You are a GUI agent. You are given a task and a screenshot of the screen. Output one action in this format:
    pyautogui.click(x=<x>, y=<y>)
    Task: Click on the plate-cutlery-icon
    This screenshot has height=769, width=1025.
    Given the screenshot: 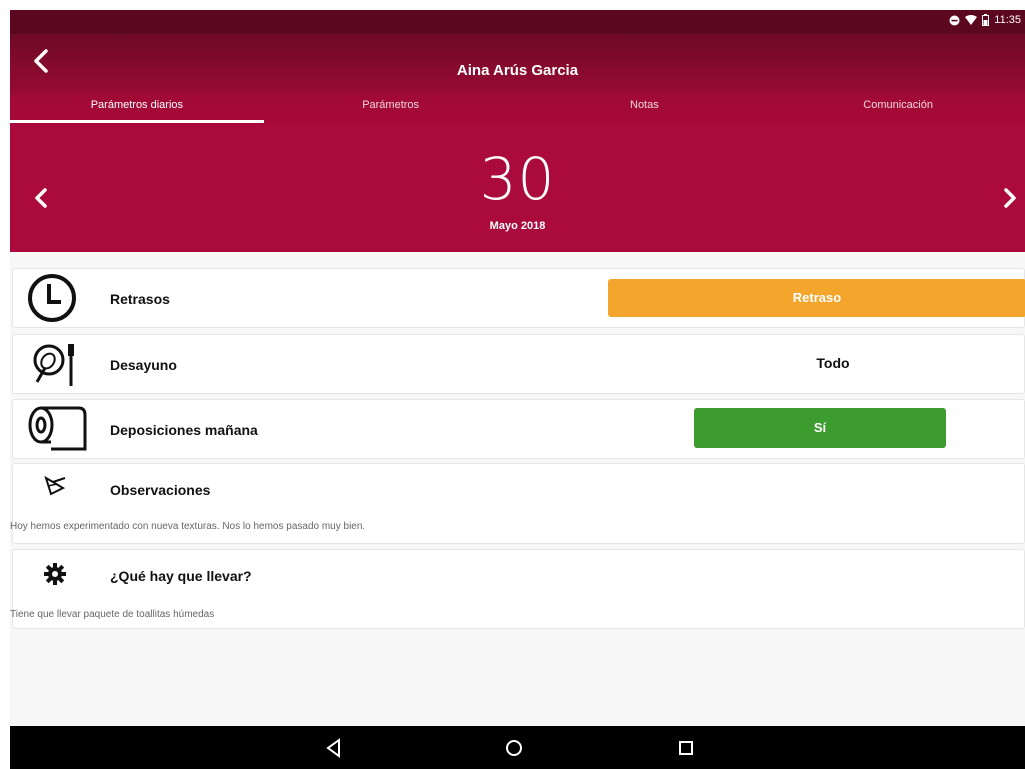 What is the action you would take?
    pyautogui.click(x=53, y=365)
    